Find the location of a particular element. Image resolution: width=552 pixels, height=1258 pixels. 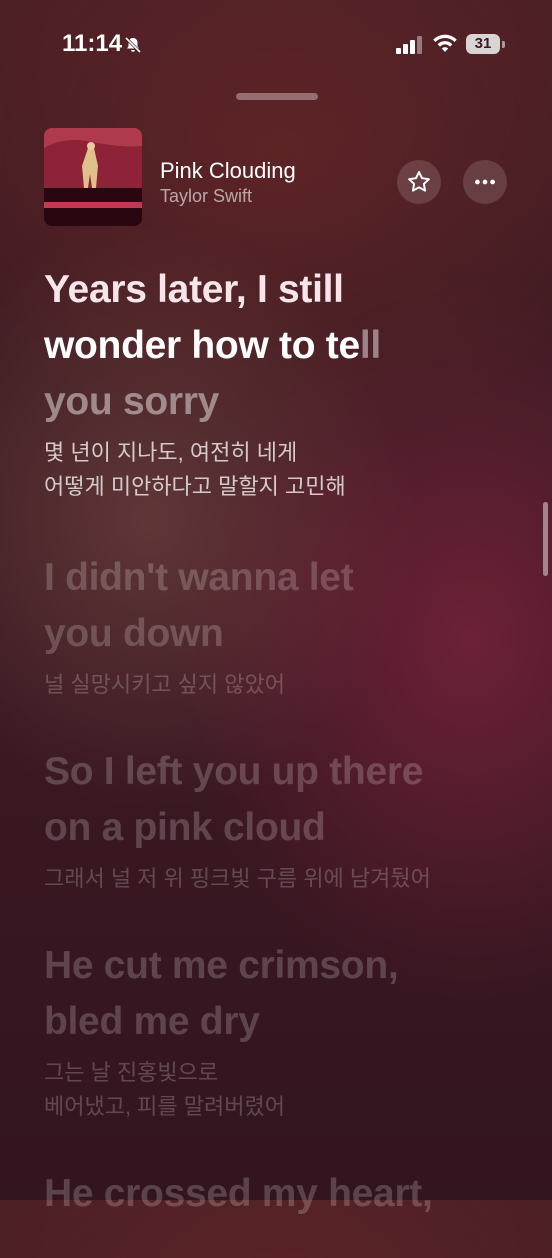

favorite-button is located at coordinates (419, 182).